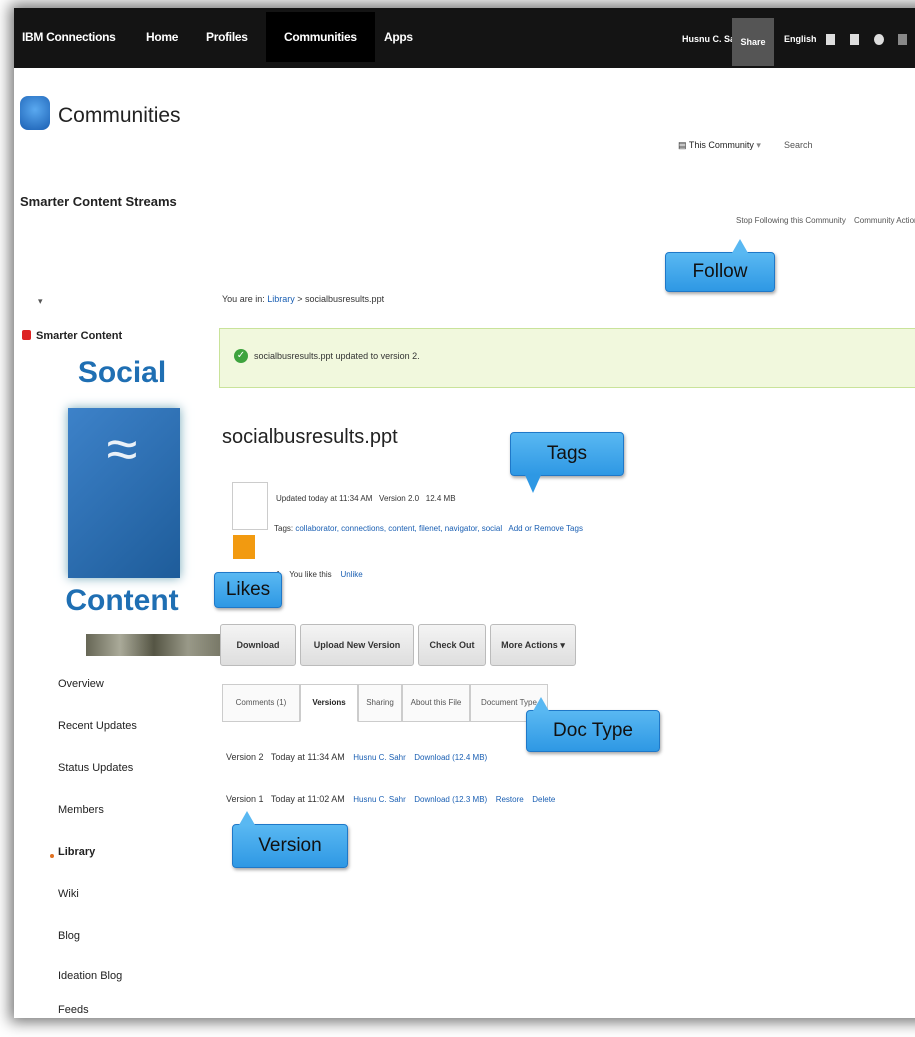 This screenshot has height=1037, width=915. What do you see at coordinates (119, 115) in the screenshot?
I see `page-title: Communities` at bounding box center [119, 115].